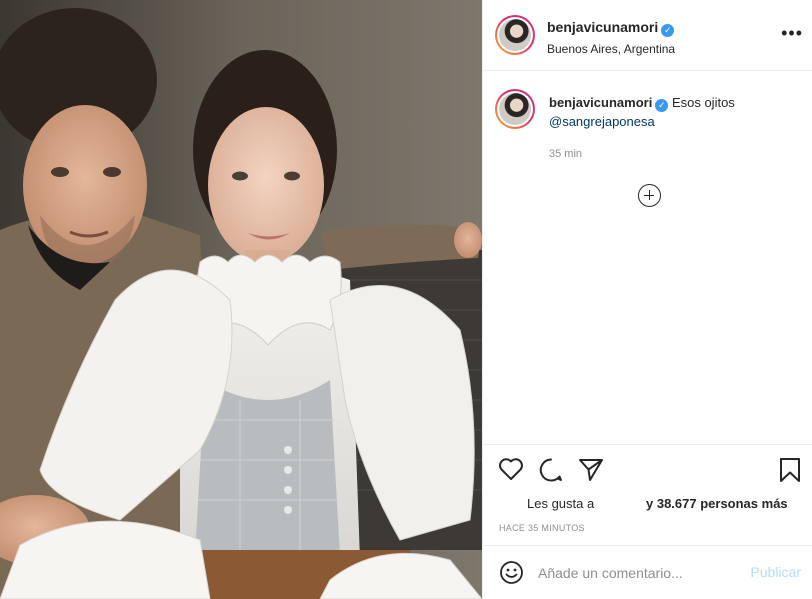 Image resolution: width=812 pixels, height=599 pixels. I want to click on comment-icon, so click(551, 470).